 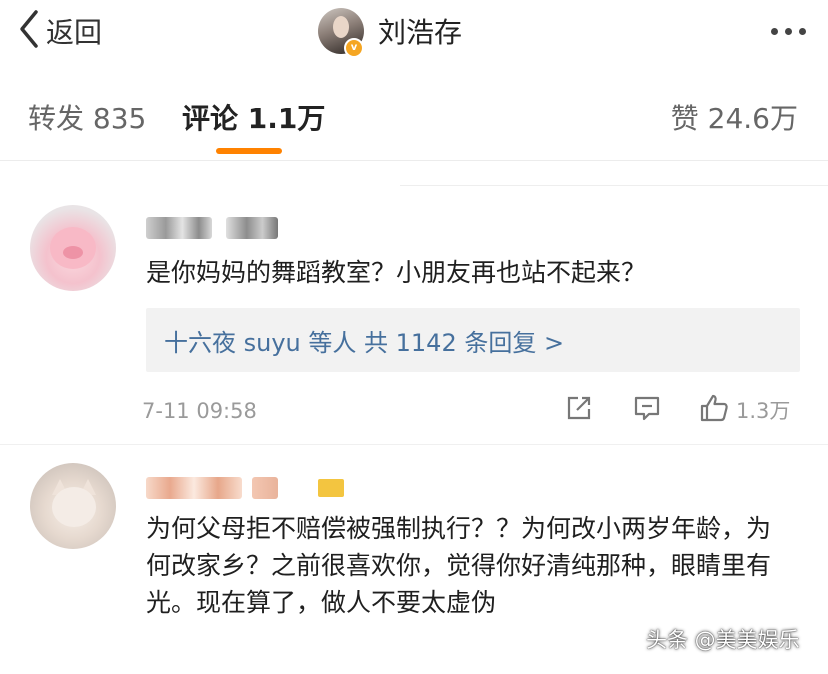 I want to click on divider, so click(x=614, y=185).